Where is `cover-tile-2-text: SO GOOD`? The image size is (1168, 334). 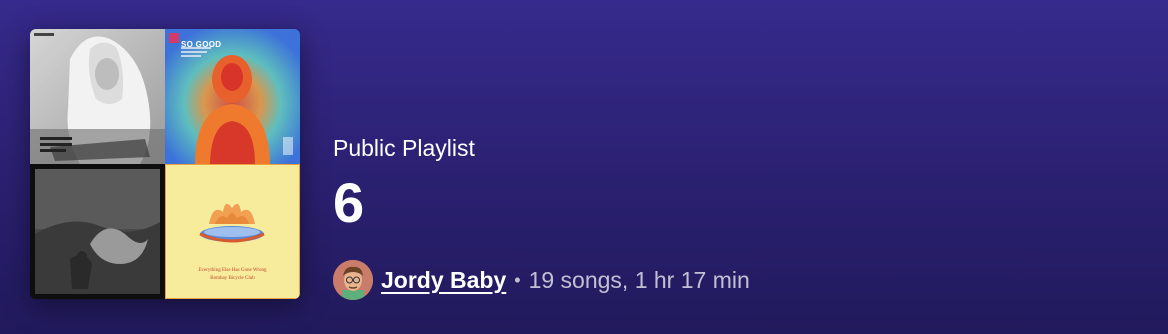 cover-tile-2-text: SO GOOD is located at coordinates (201, 44).